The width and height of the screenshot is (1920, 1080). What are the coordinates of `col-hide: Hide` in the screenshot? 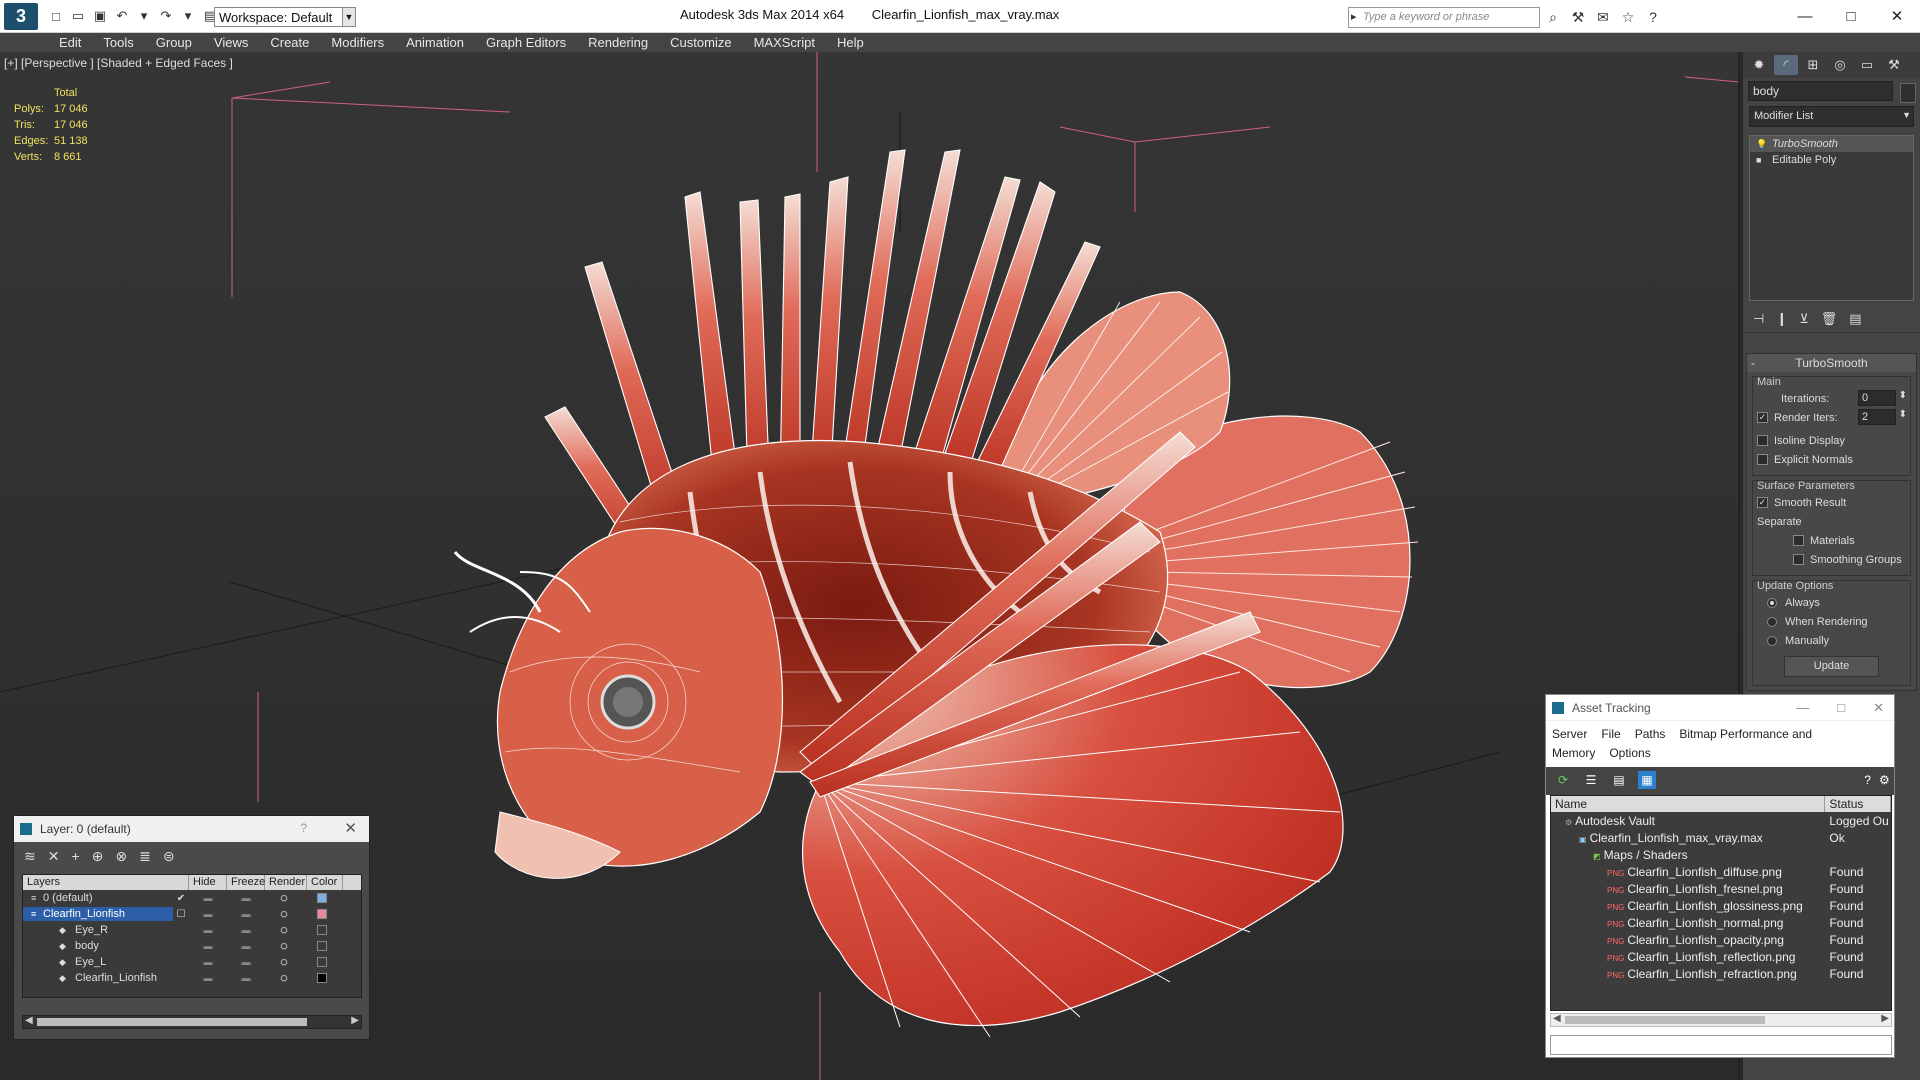 It's located at (208, 882).